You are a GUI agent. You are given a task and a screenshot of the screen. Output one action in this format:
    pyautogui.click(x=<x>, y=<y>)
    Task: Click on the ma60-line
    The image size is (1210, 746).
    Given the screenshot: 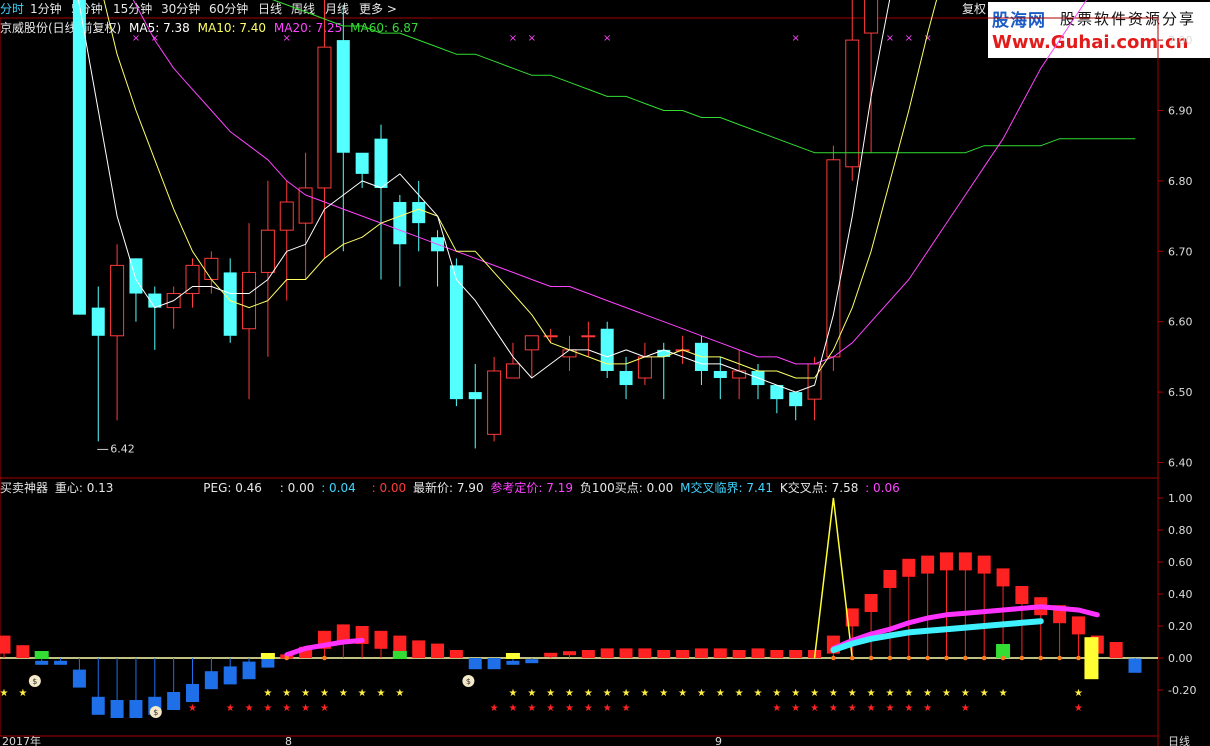 What is the action you would take?
    pyautogui.click(x=704, y=77)
    